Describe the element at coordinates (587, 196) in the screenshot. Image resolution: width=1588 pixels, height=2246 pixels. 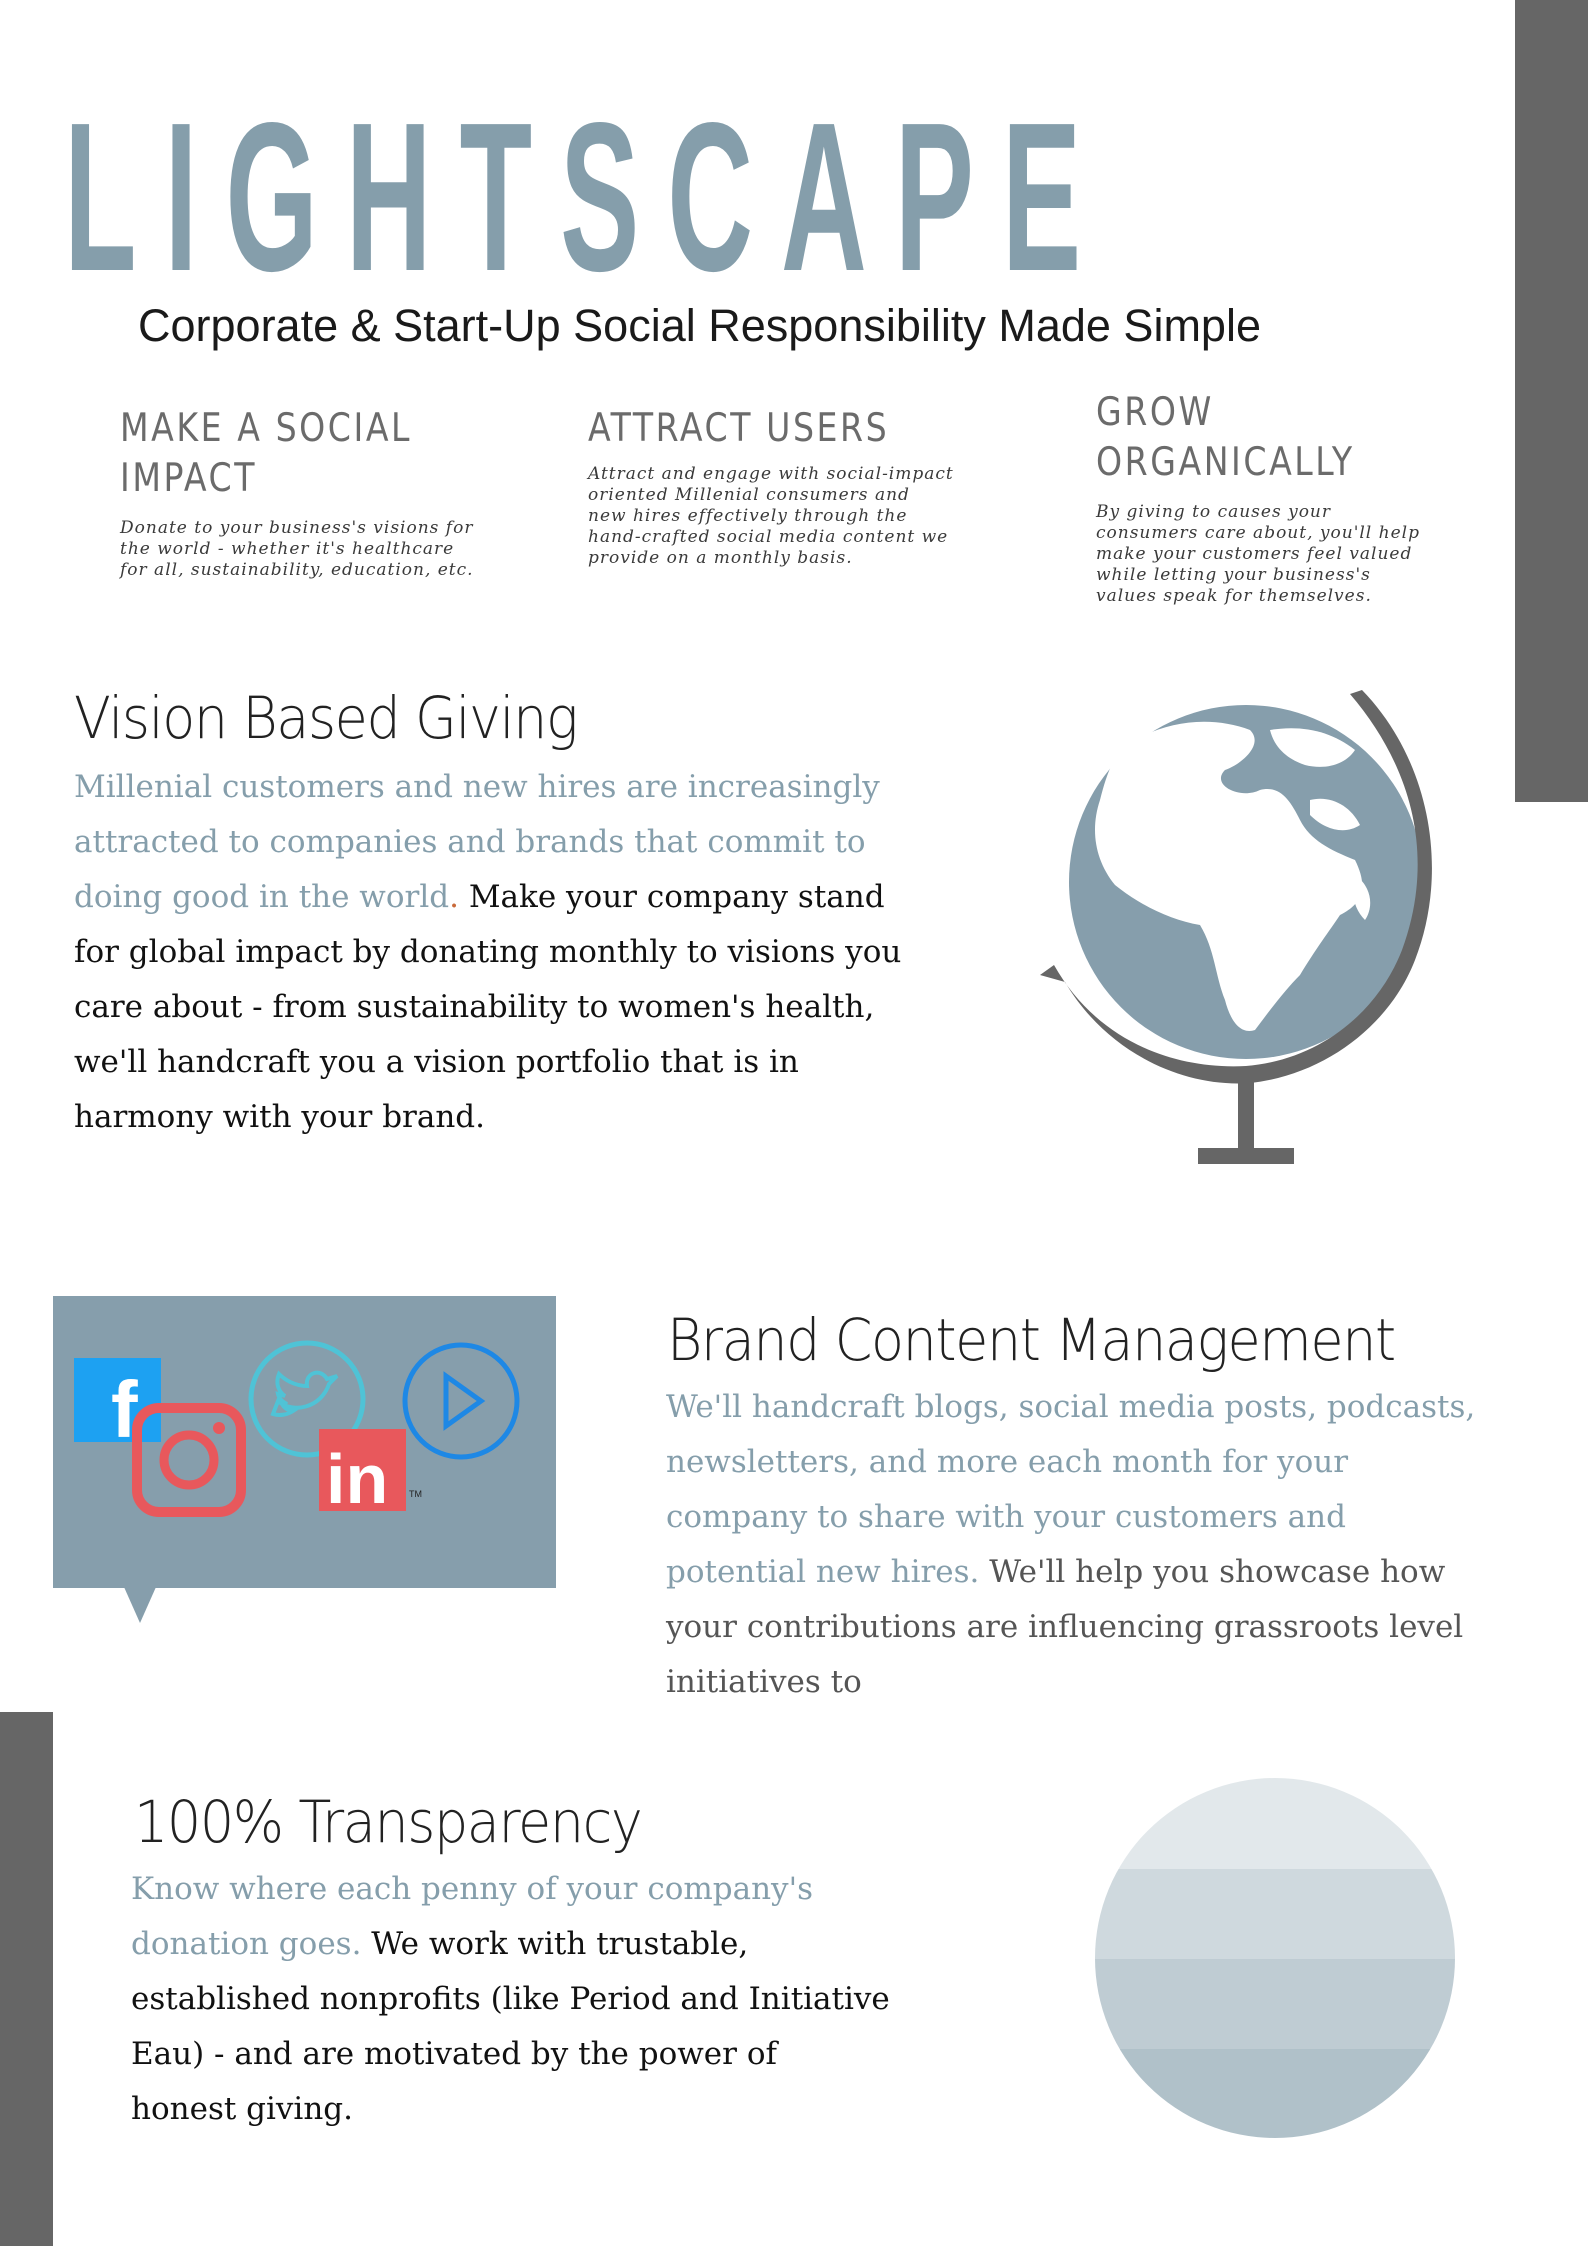
I see `brand-logo-text: LIGHTSCAPE` at that location.